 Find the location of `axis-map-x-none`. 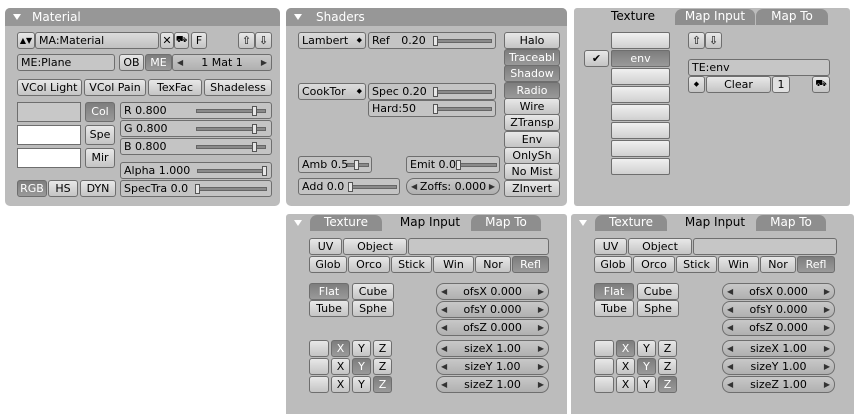

axis-map-x-none is located at coordinates (604, 348).